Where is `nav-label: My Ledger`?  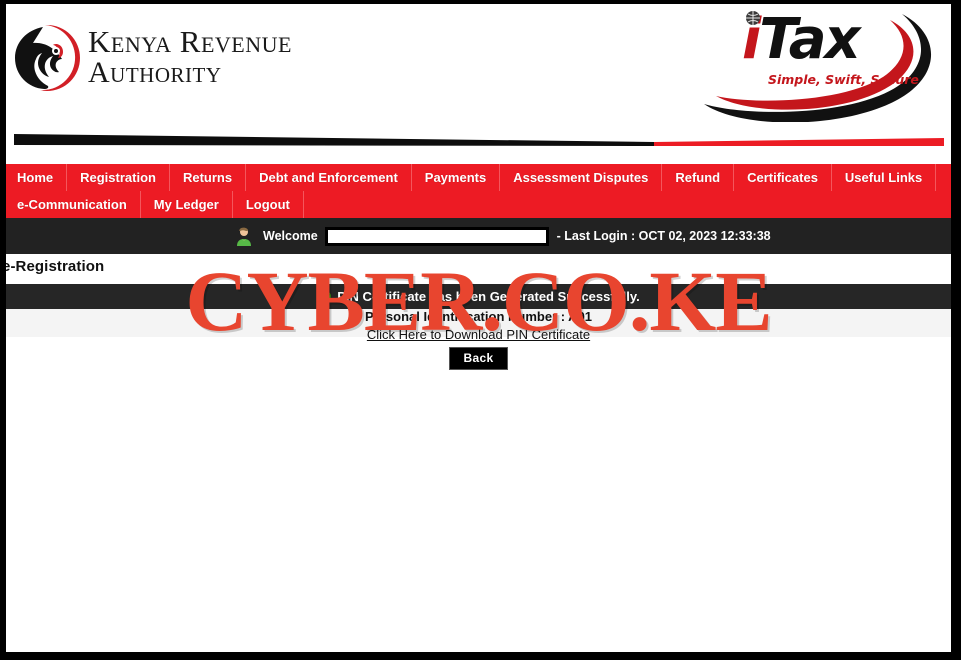
nav-label: My Ledger is located at coordinates (186, 204).